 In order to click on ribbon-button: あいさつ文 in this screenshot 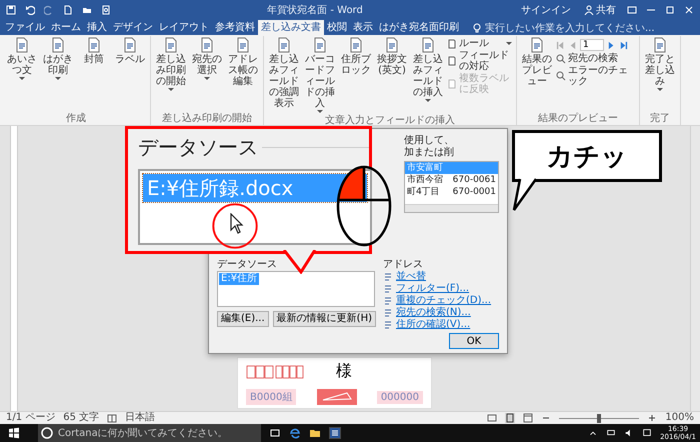, I will do `click(22, 59)`.